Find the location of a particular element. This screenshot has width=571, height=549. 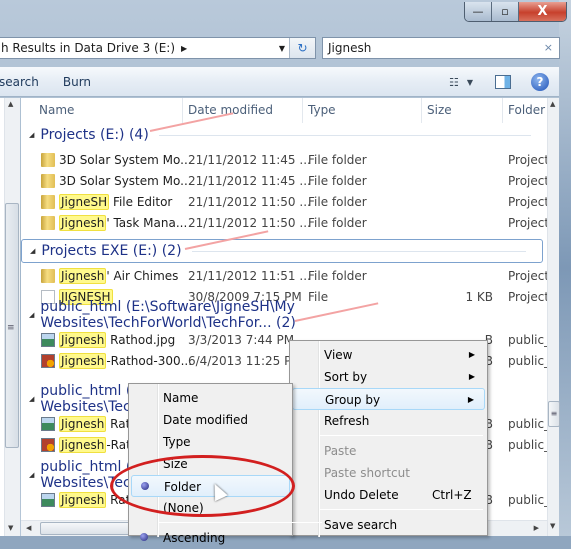

help-icon: ? is located at coordinates (540, 82).